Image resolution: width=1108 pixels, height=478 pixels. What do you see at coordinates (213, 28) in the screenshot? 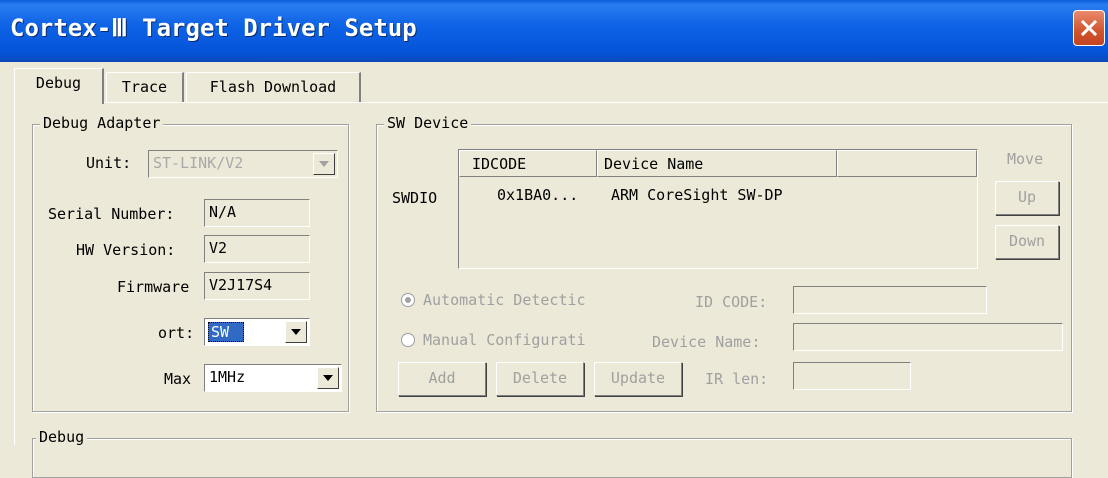
I see `window-title: Cortex-Ⅲ Target Driver Setup` at bounding box center [213, 28].